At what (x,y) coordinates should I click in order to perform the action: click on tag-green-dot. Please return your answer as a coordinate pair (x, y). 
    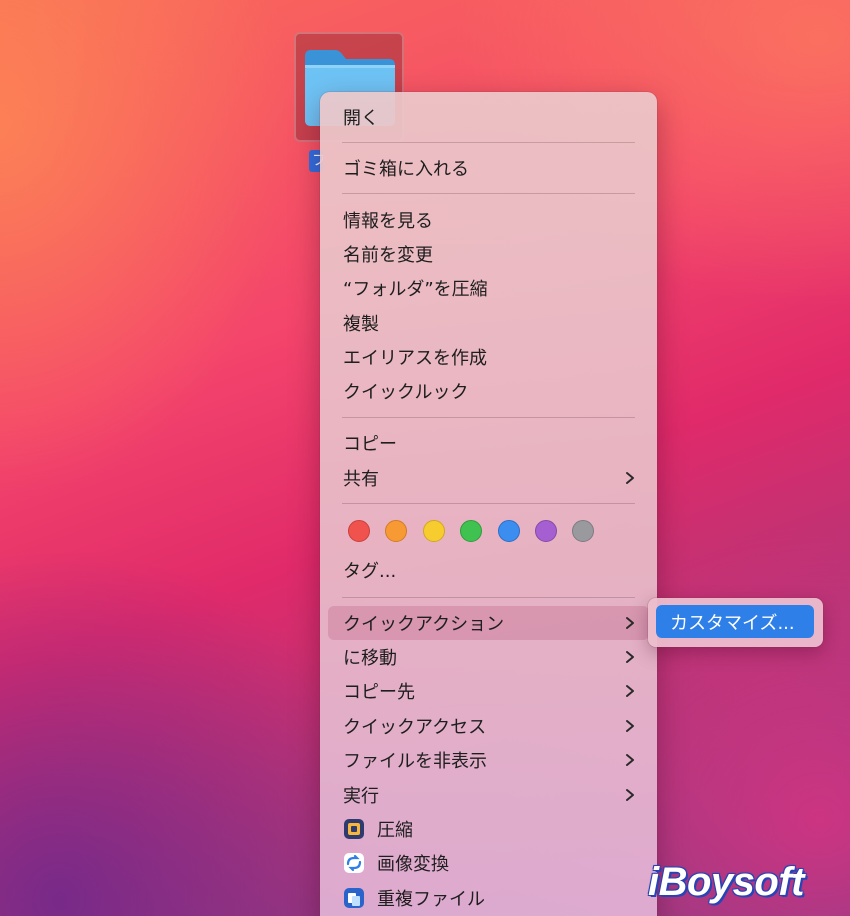
    Looking at the image, I should click on (471, 531).